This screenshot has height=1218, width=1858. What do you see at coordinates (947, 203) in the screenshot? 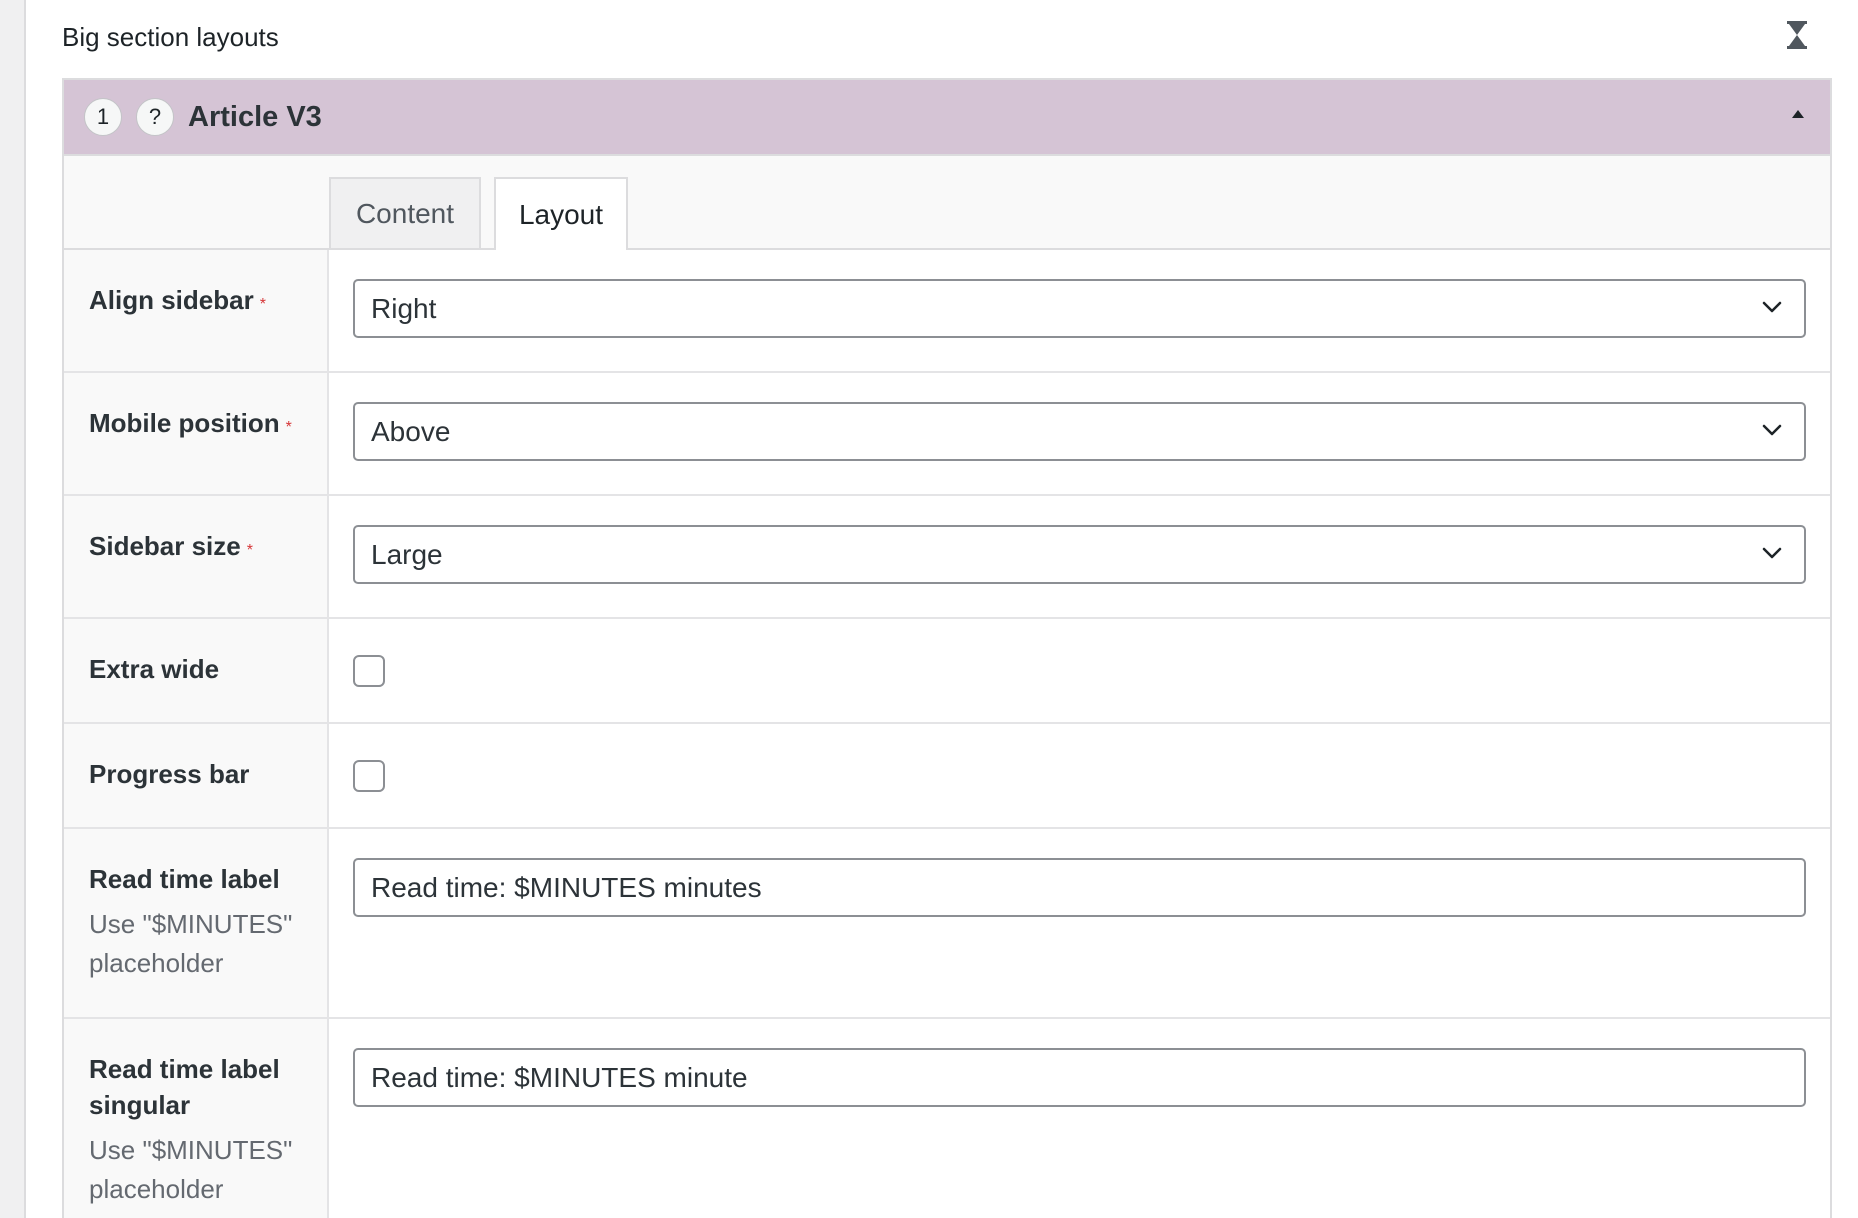
I see `tab-bar: Content Layout` at bounding box center [947, 203].